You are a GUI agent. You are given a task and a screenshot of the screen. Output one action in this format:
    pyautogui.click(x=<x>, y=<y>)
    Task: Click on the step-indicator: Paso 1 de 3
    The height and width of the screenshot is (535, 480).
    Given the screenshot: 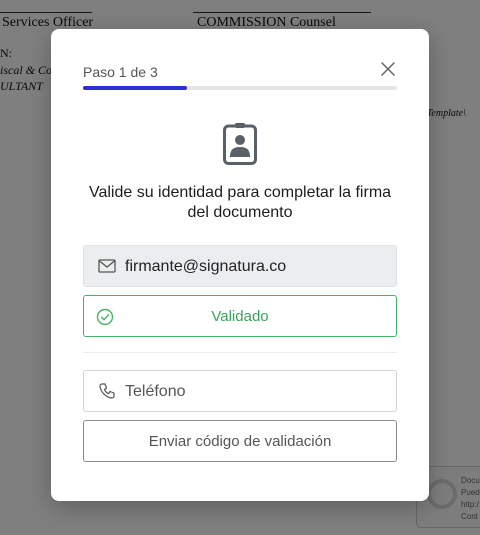 What is the action you would take?
    pyautogui.click(x=120, y=72)
    